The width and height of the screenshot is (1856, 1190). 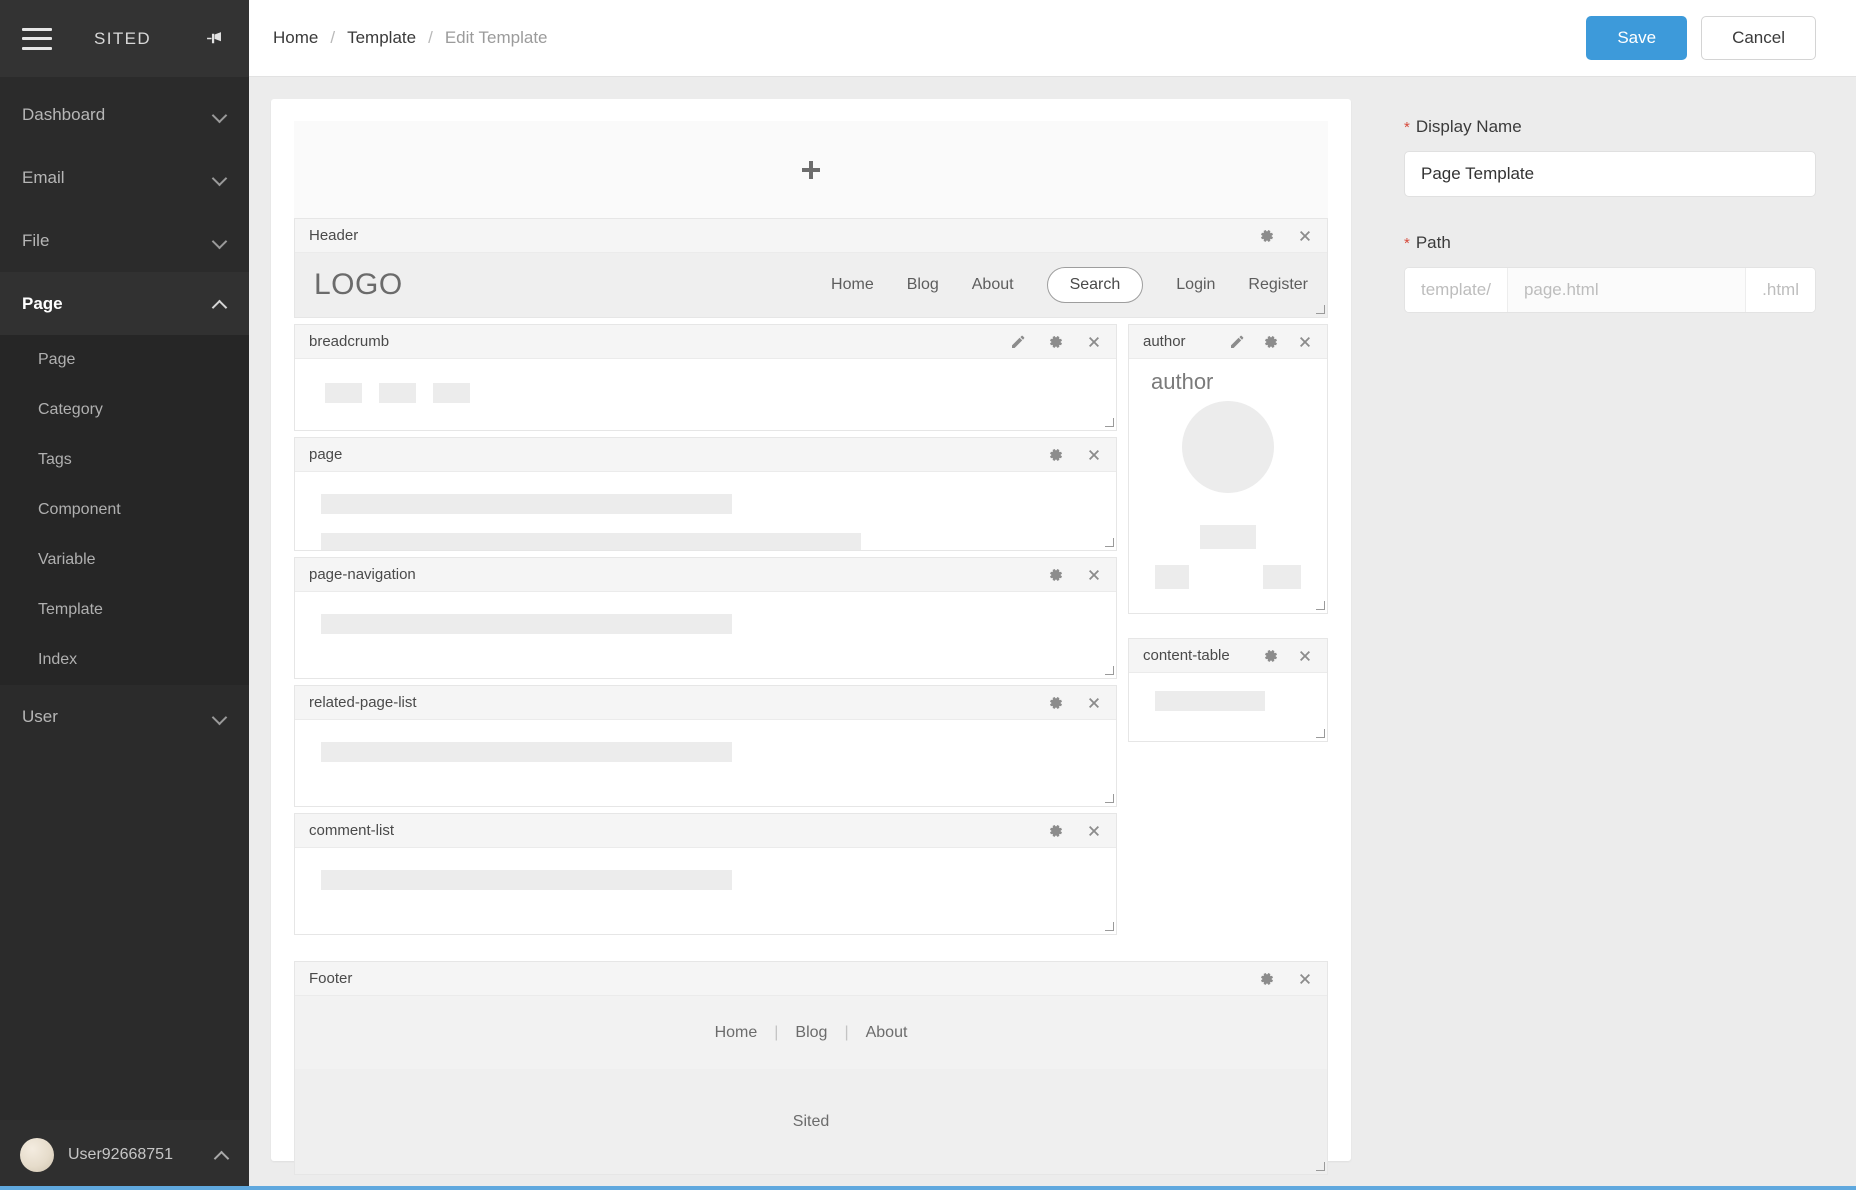 What do you see at coordinates (124, 360) in the screenshot?
I see `sidebar-item-page-page: Page` at bounding box center [124, 360].